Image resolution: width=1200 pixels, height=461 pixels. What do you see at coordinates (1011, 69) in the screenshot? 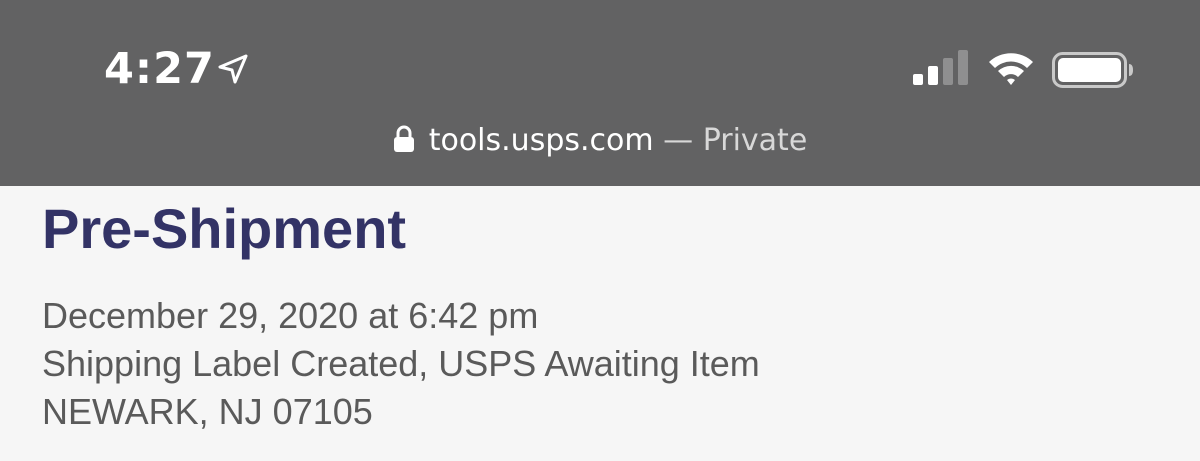
I see `wifi-icon` at bounding box center [1011, 69].